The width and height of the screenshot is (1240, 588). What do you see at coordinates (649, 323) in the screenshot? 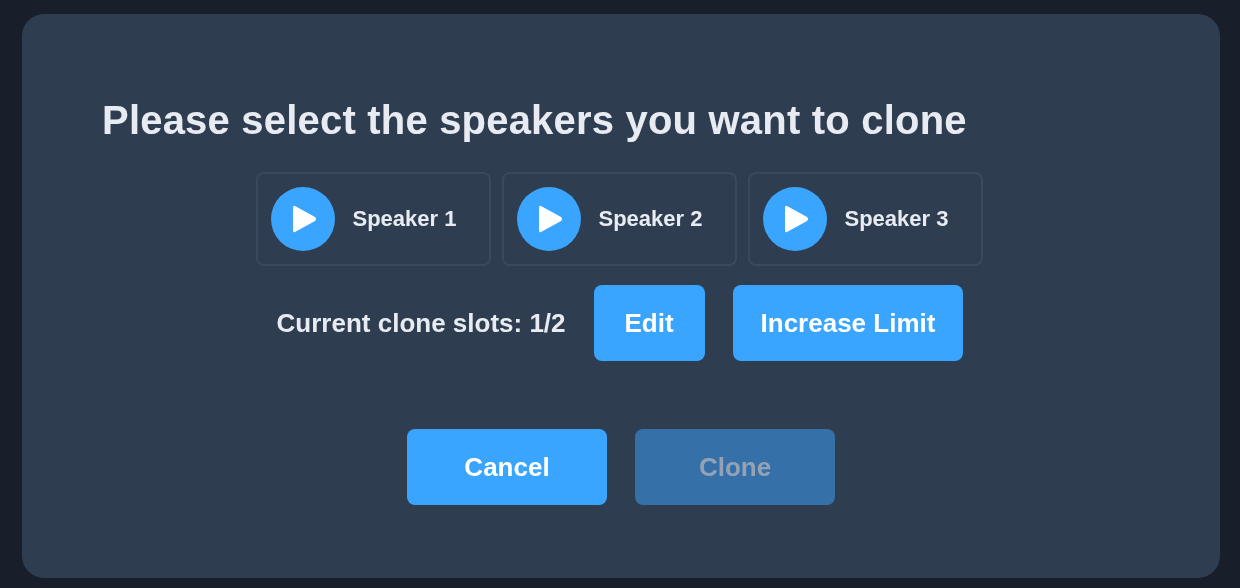
I see `edit-button: Edit` at bounding box center [649, 323].